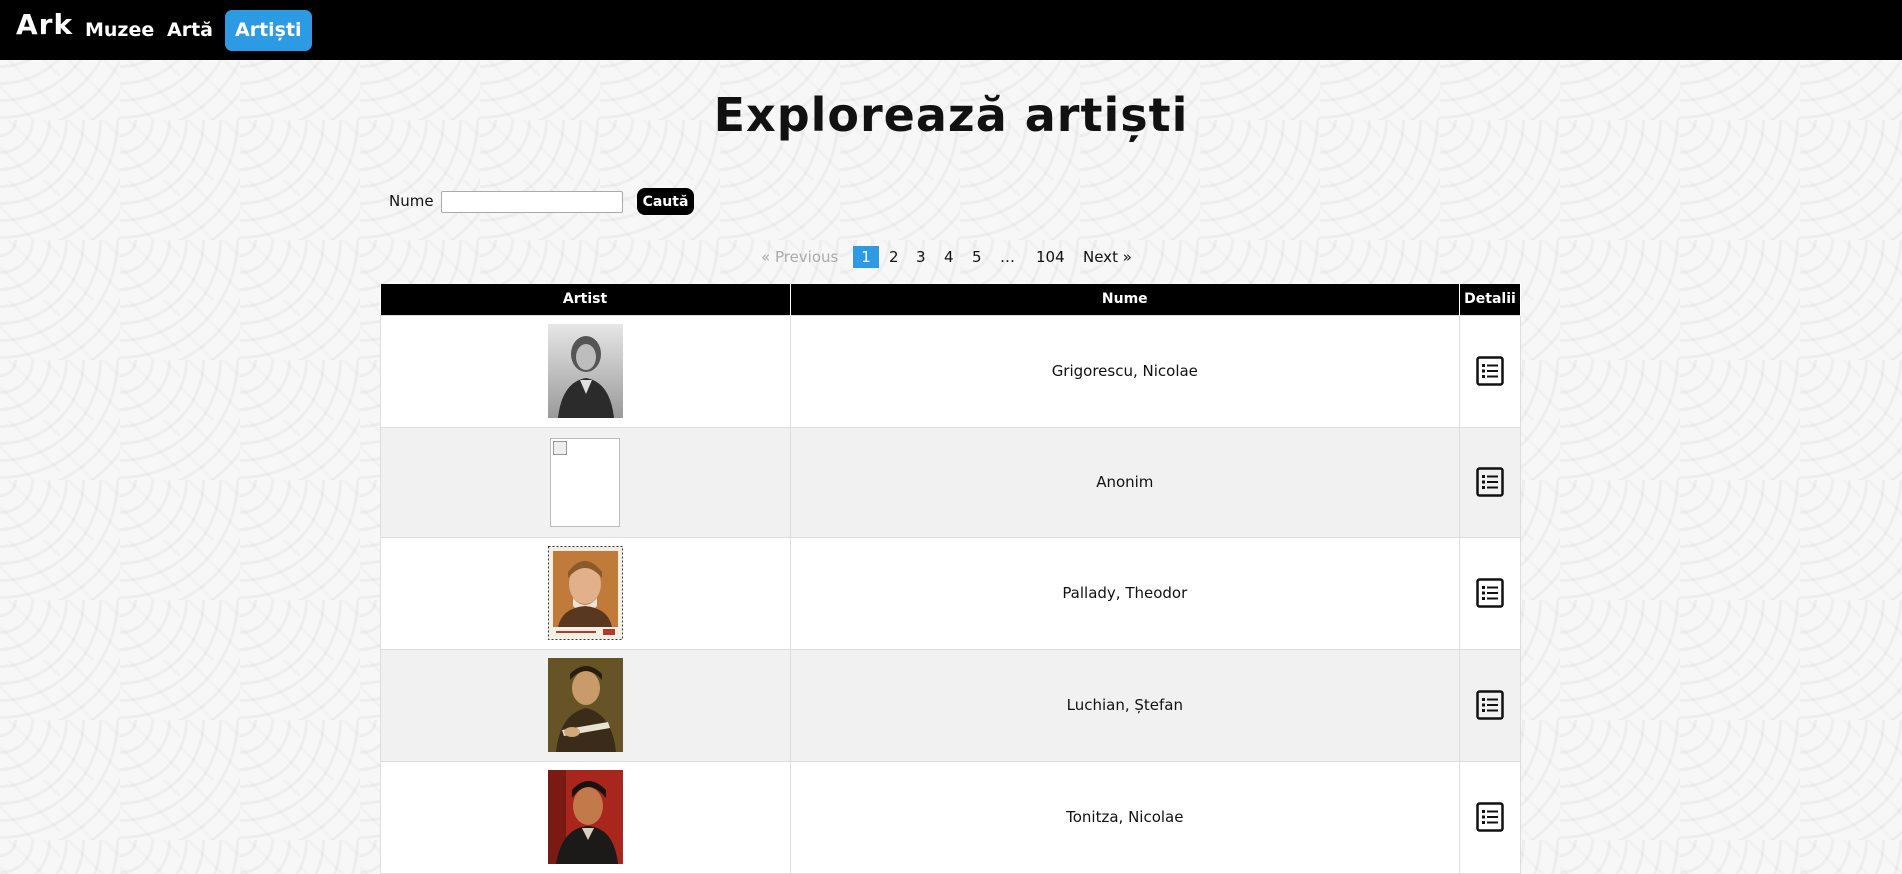 The image size is (1902, 874). What do you see at coordinates (1490, 299) in the screenshot?
I see `column-header-detalii: Detalii` at bounding box center [1490, 299].